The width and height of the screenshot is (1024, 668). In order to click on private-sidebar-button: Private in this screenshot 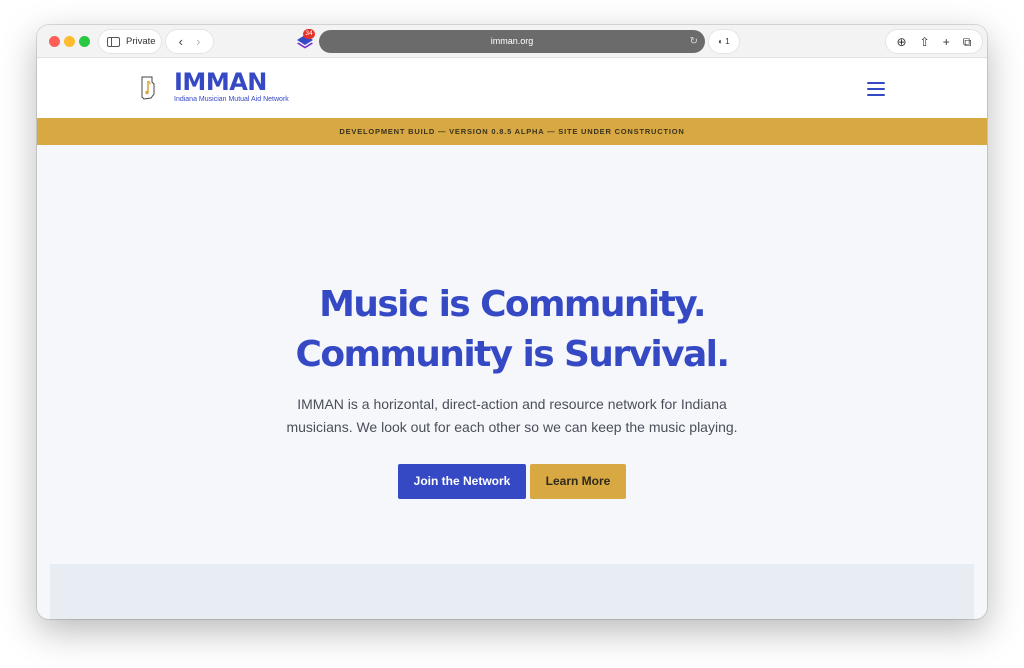, I will do `click(130, 41)`.